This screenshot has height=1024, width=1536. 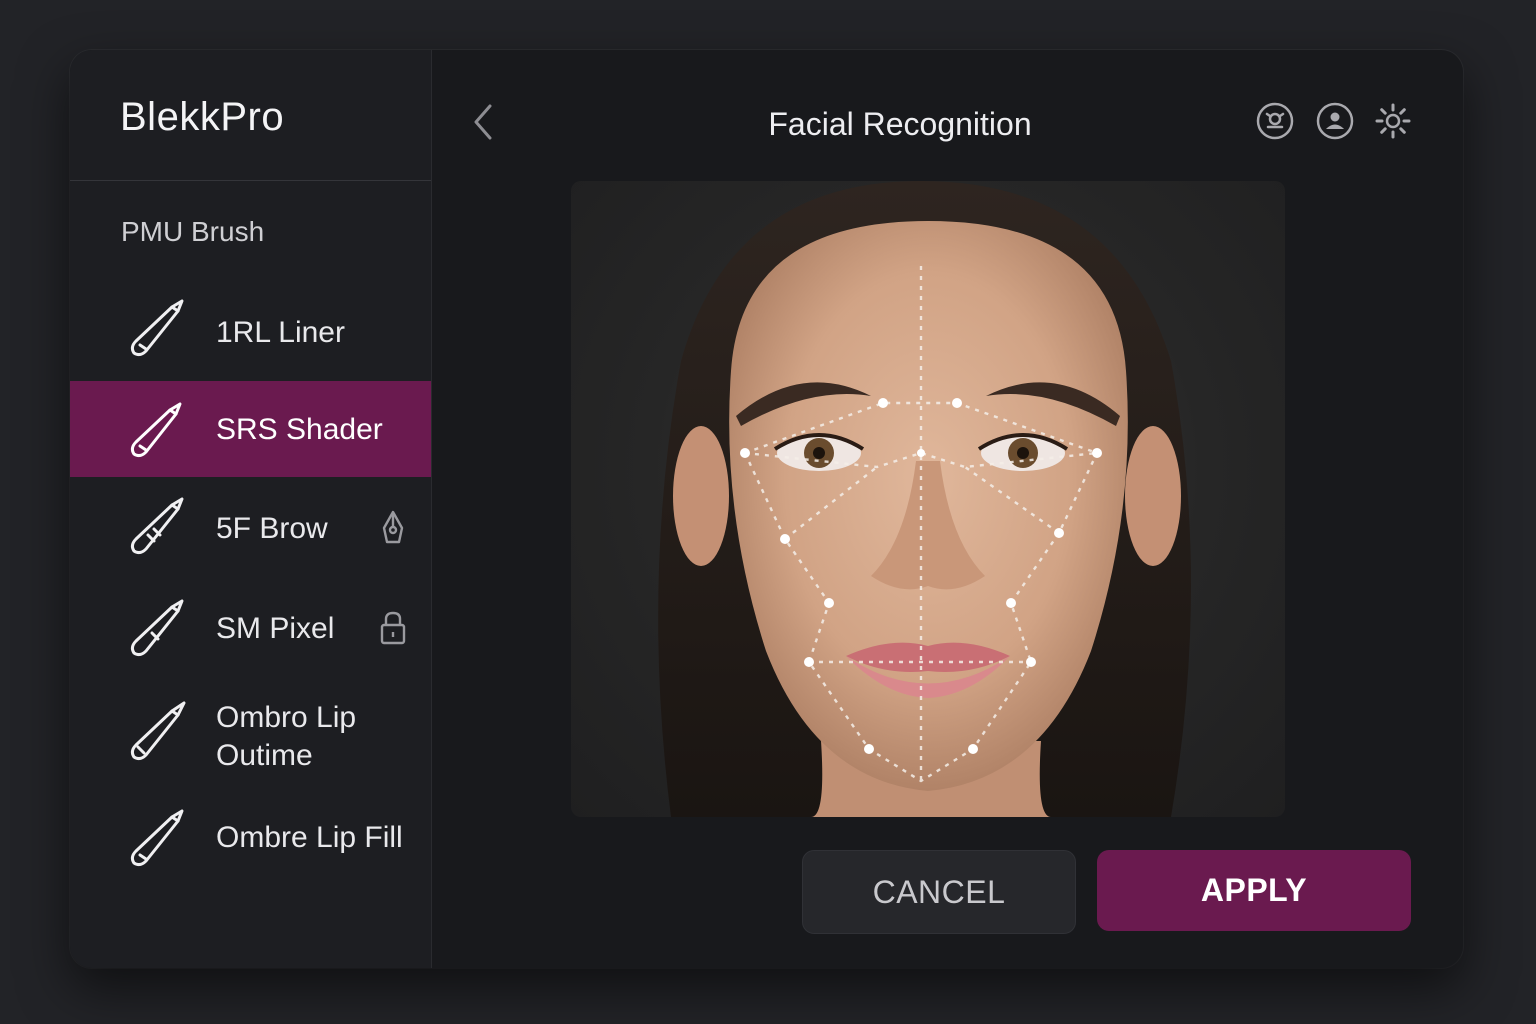 I want to click on brush-item-sm-pixel: SM Pixel, so click(x=250, y=627).